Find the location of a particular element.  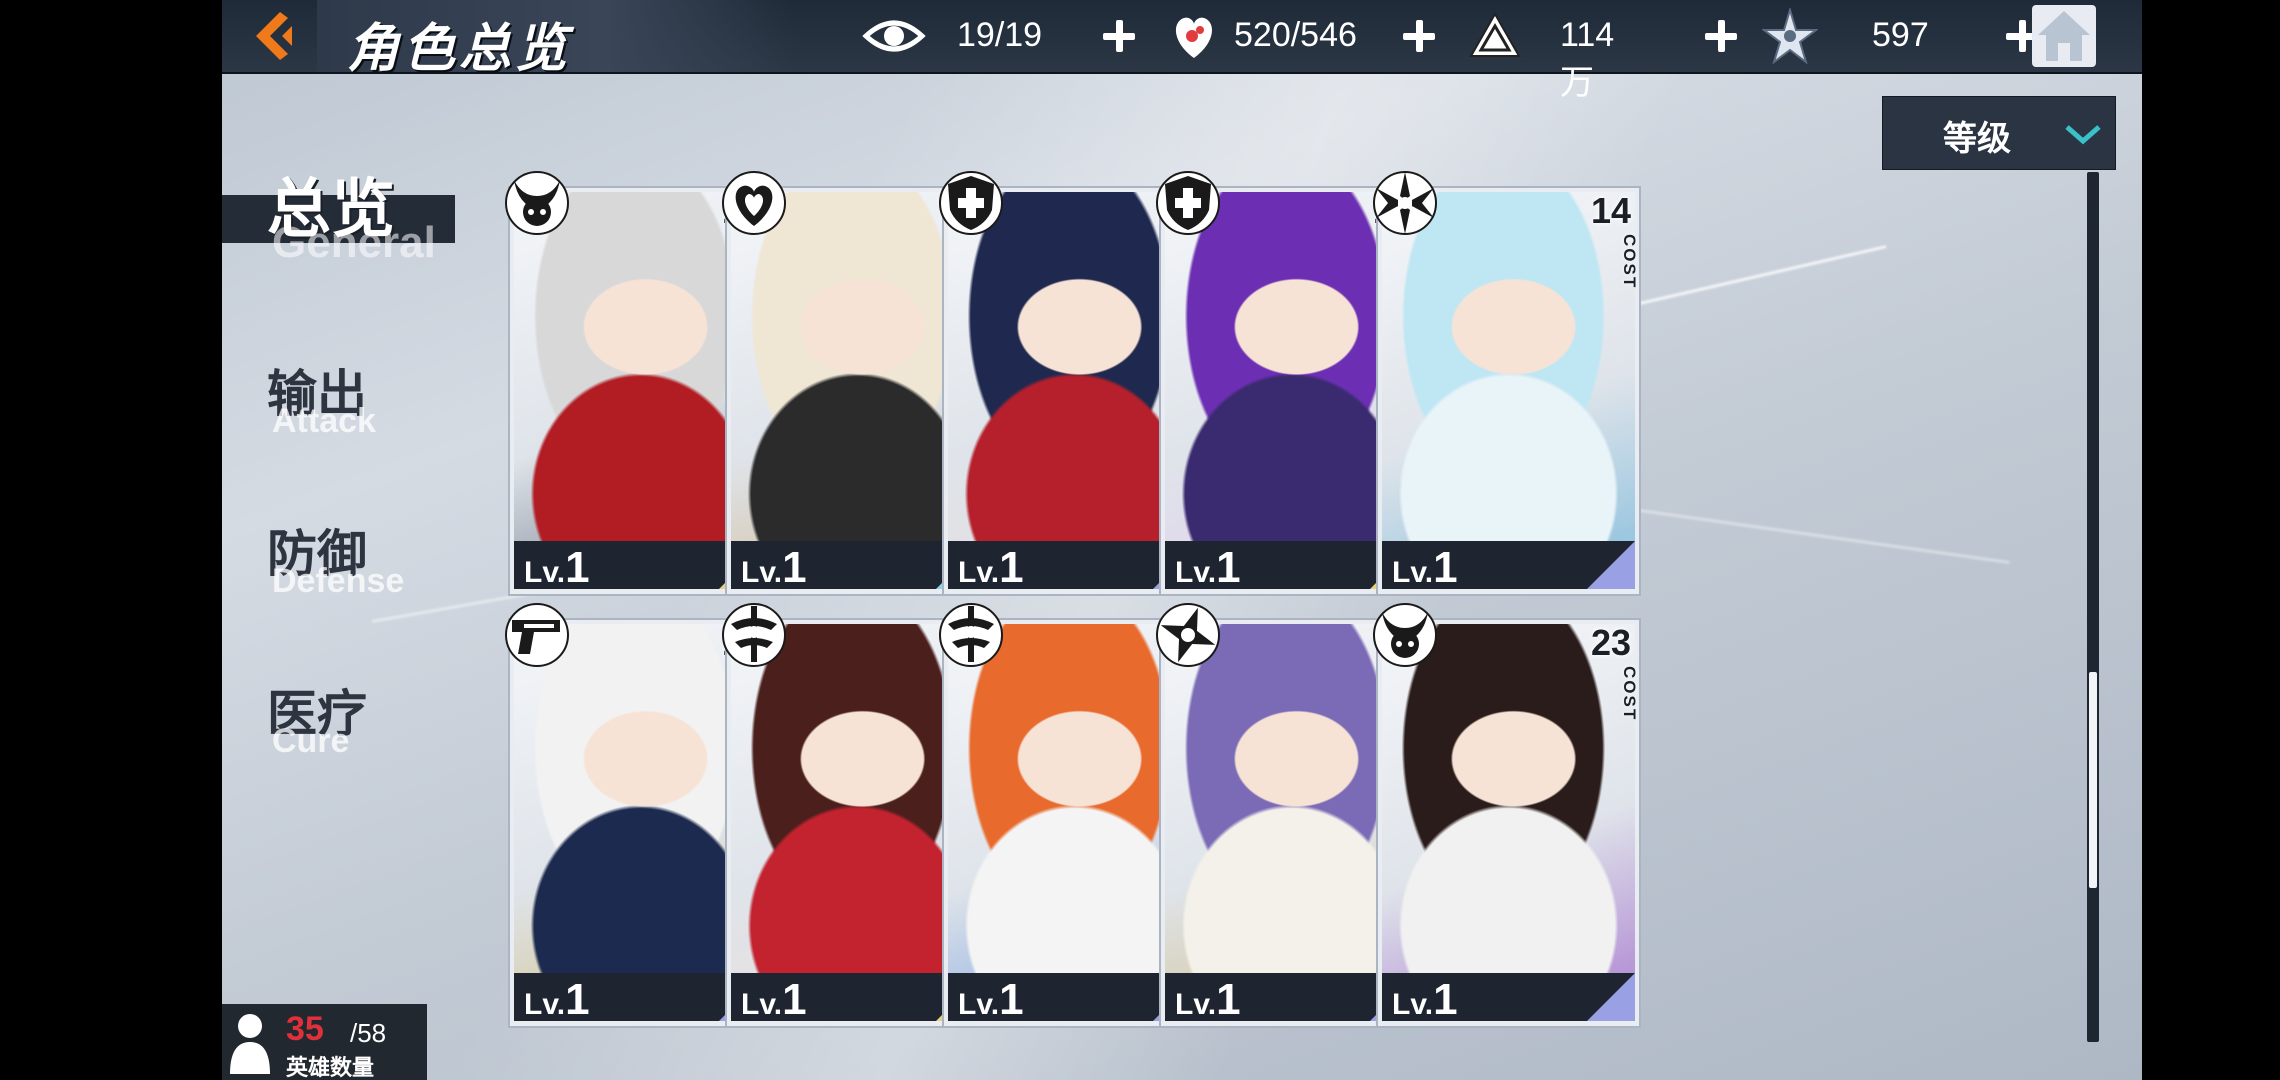

top-bar: 角色总览 19/19 520/546 114万 597 is located at coordinates (1182, 51).